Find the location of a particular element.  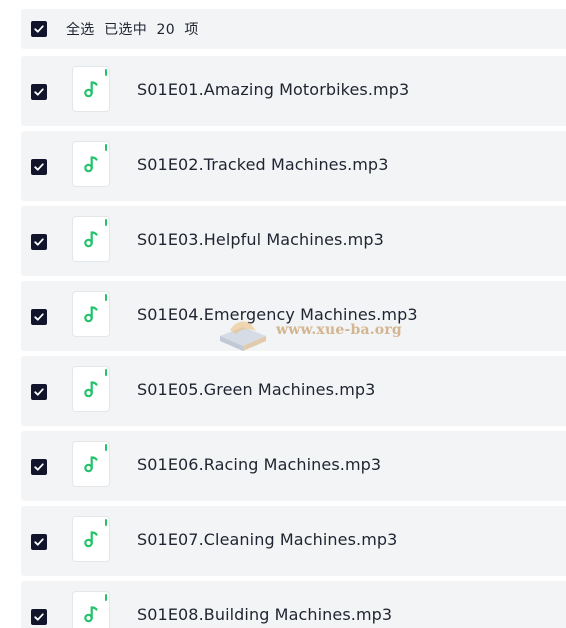

file-name: S01E08.Building Machines.mp3 is located at coordinates (265, 614).